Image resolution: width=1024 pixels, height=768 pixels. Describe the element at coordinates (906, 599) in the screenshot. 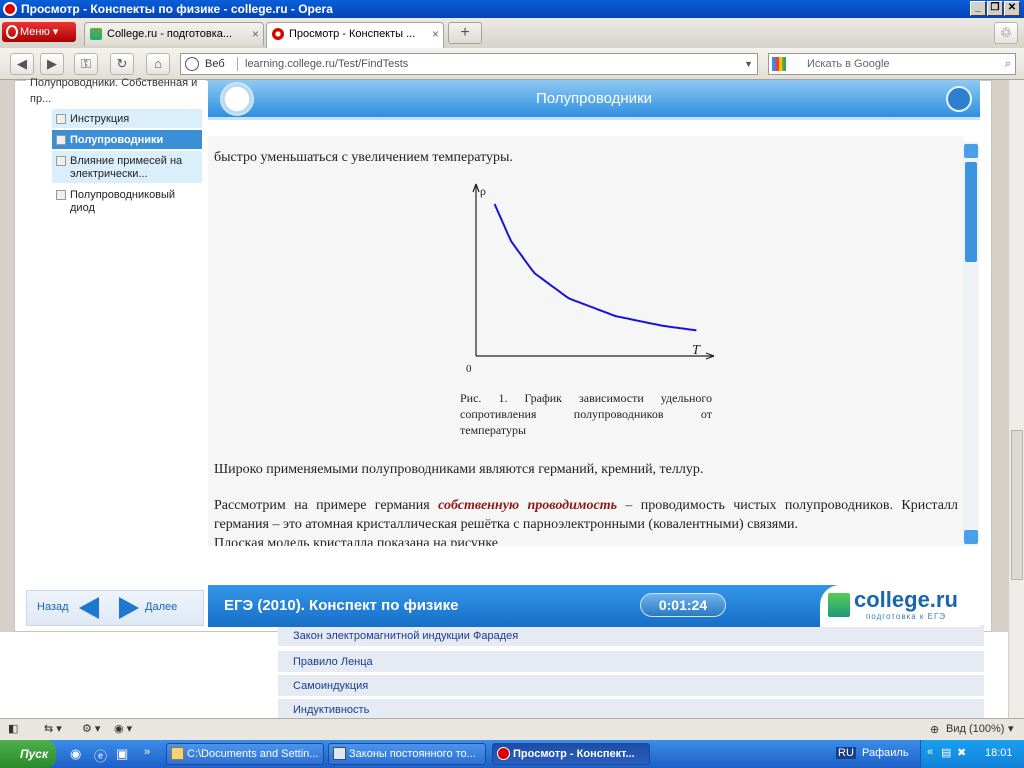

I see `logo-text: college.ru` at that location.